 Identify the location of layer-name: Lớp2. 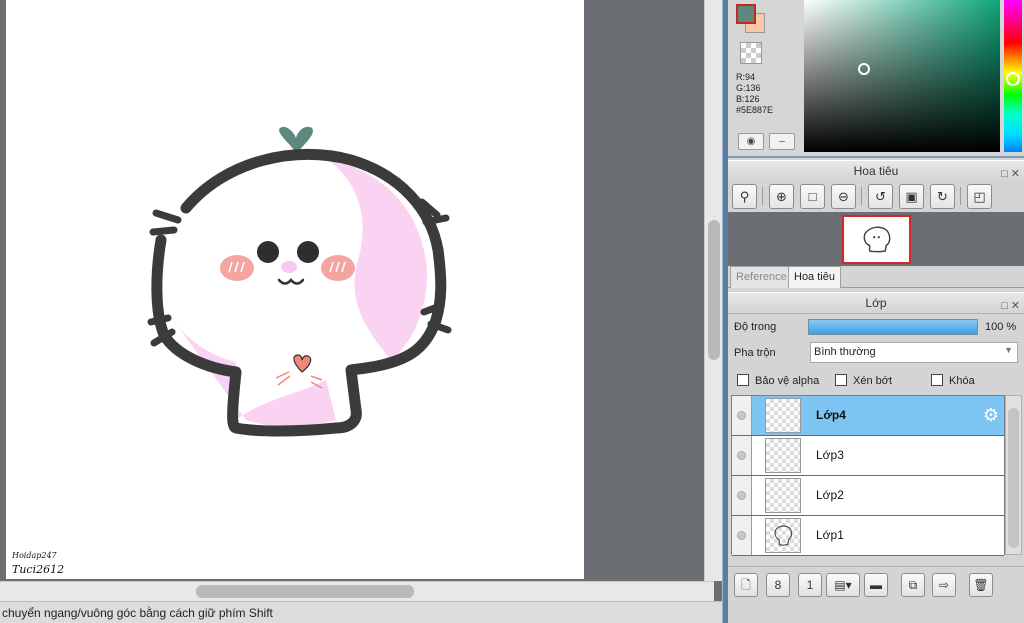
(830, 495).